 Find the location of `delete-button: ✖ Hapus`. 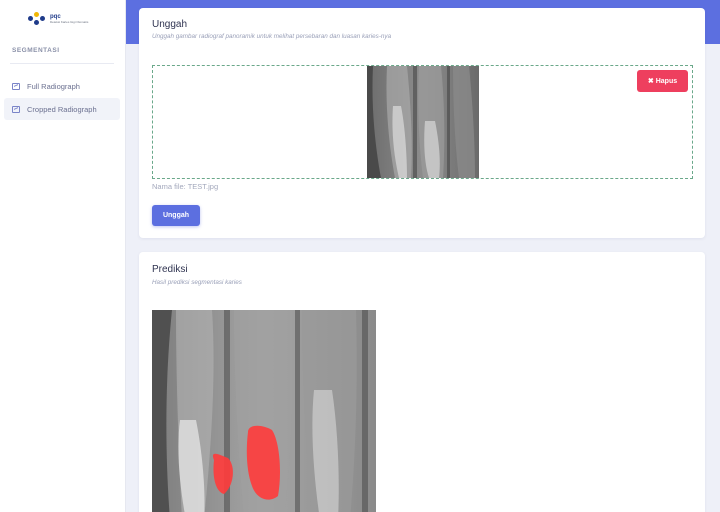

delete-button: ✖ Hapus is located at coordinates (662, 81).